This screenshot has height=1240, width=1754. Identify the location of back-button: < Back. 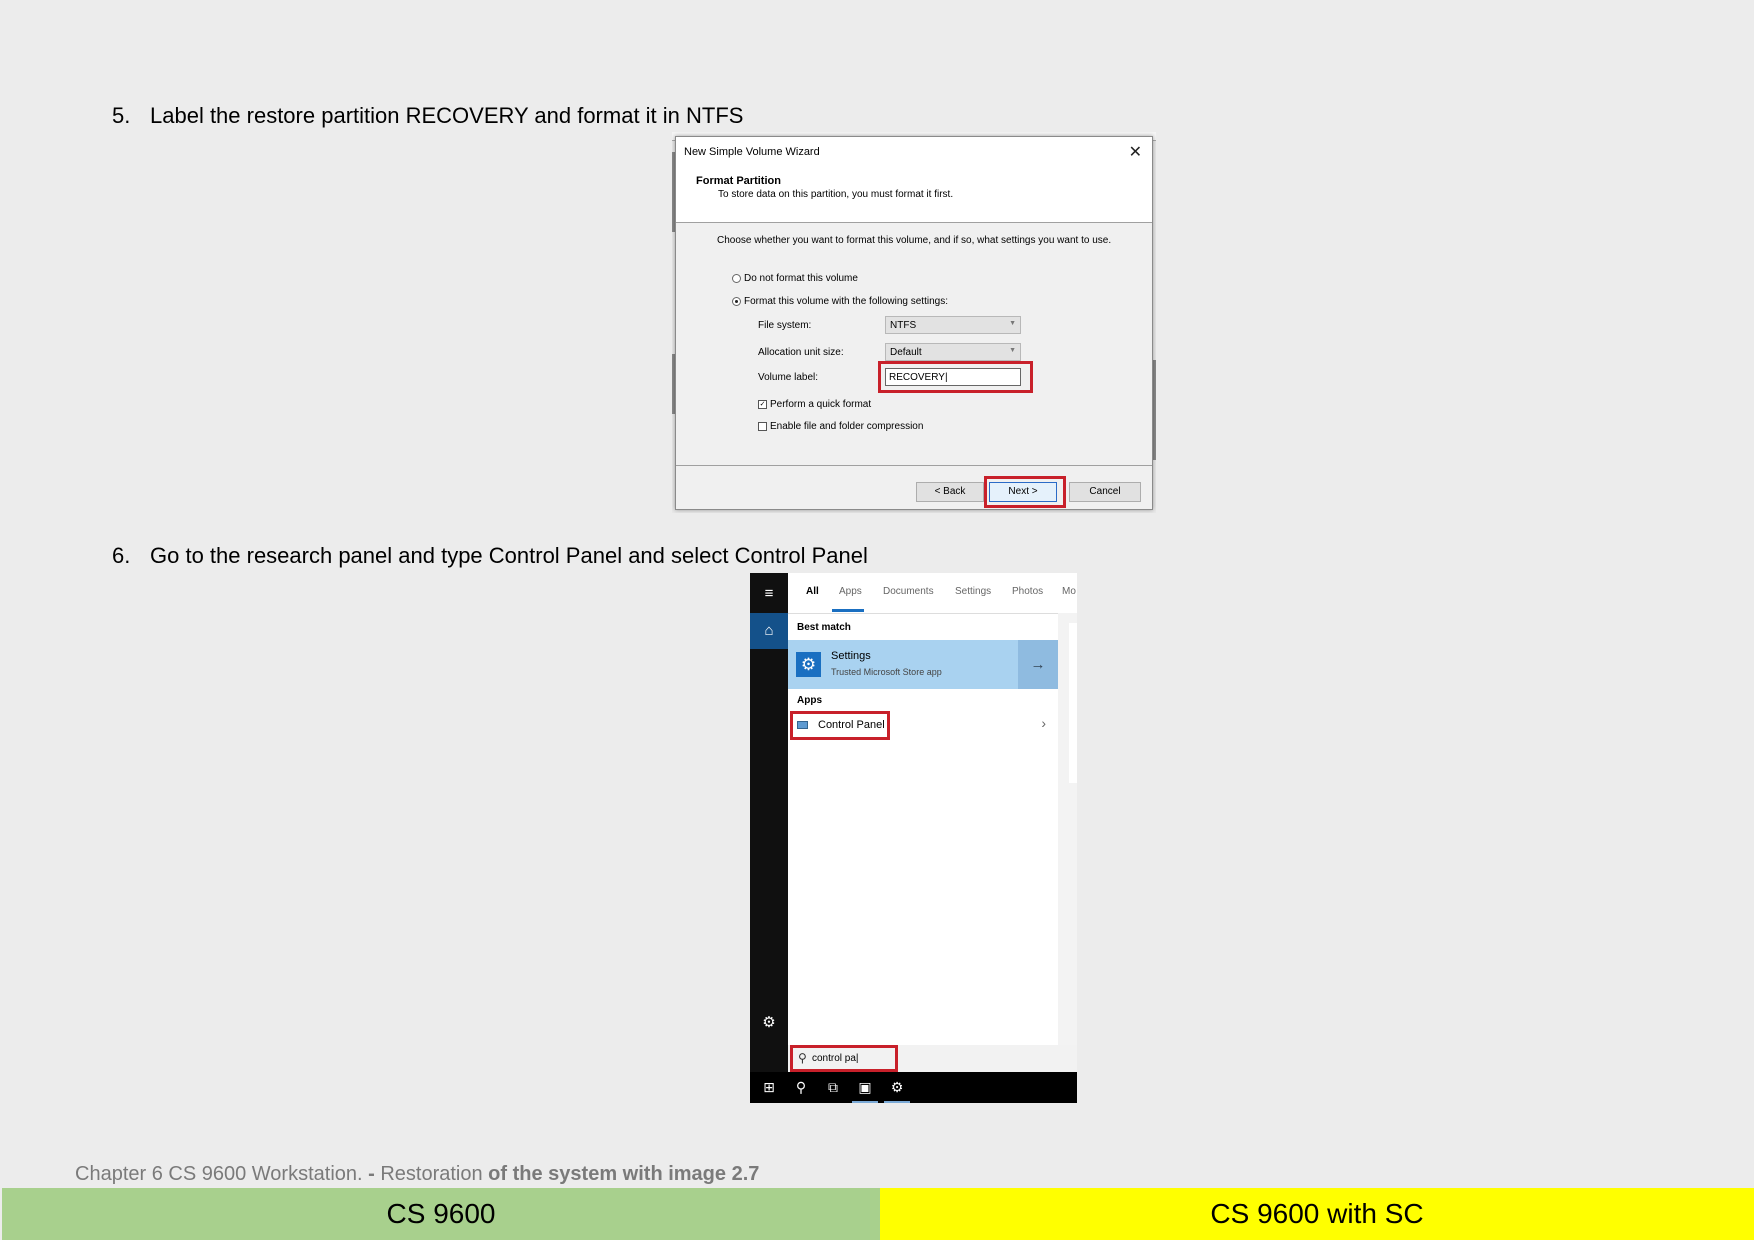
(950, 492).